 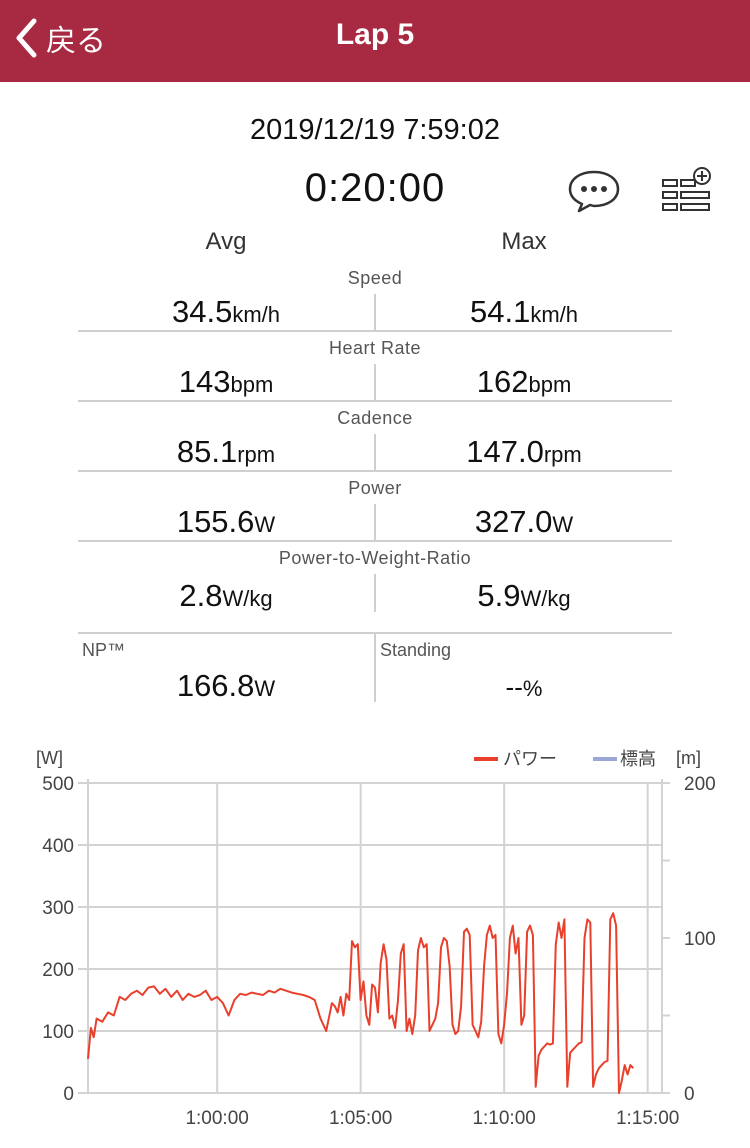 I want to click on list-add-icon, so click(x=686, y=189).